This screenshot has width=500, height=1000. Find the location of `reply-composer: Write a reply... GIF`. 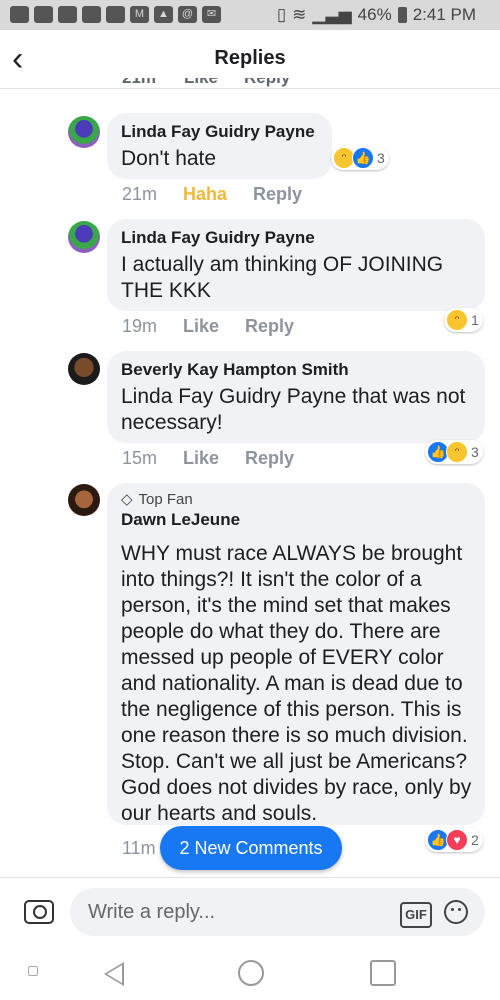

reply-composer: Write a reply... GIF is located at coordinates (250, 912).